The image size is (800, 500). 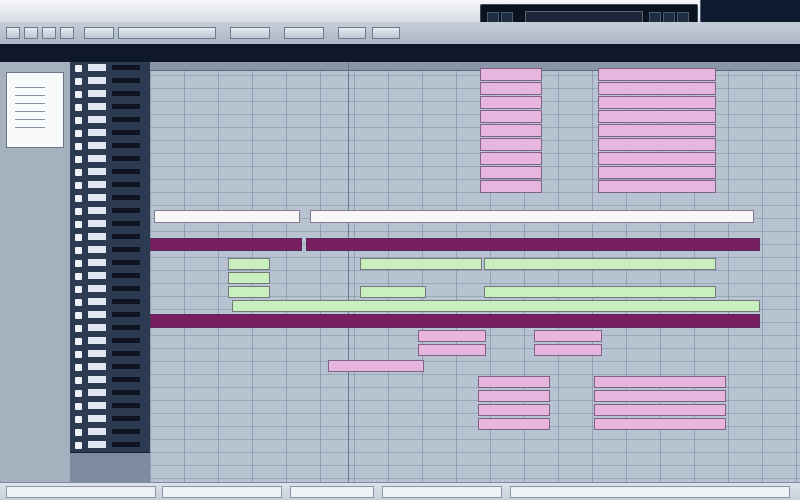 What do you see at coordinates (167, 33) in the screenshot?
I see `toolbar-dropdown` at bounding box center [167, 33].